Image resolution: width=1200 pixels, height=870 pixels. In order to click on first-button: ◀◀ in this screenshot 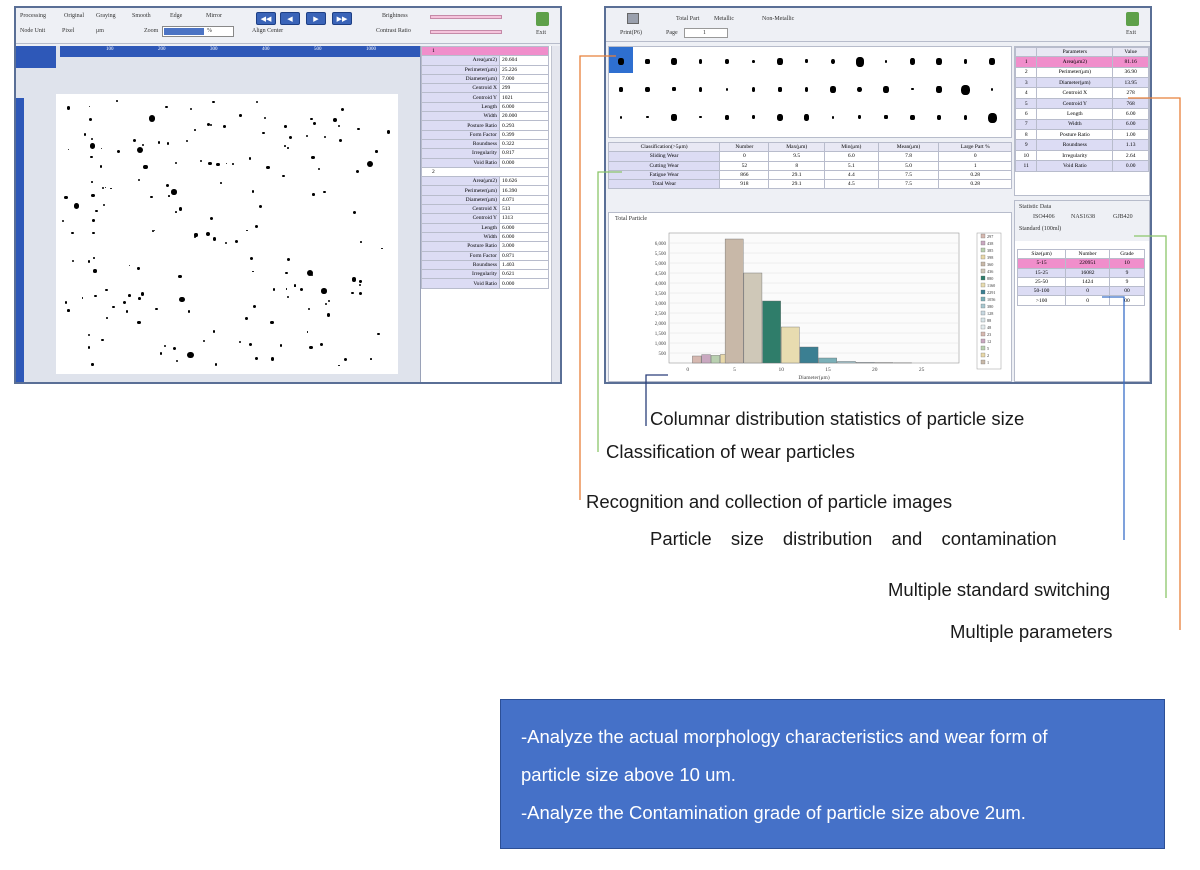, I will do `click(266, 18)`.